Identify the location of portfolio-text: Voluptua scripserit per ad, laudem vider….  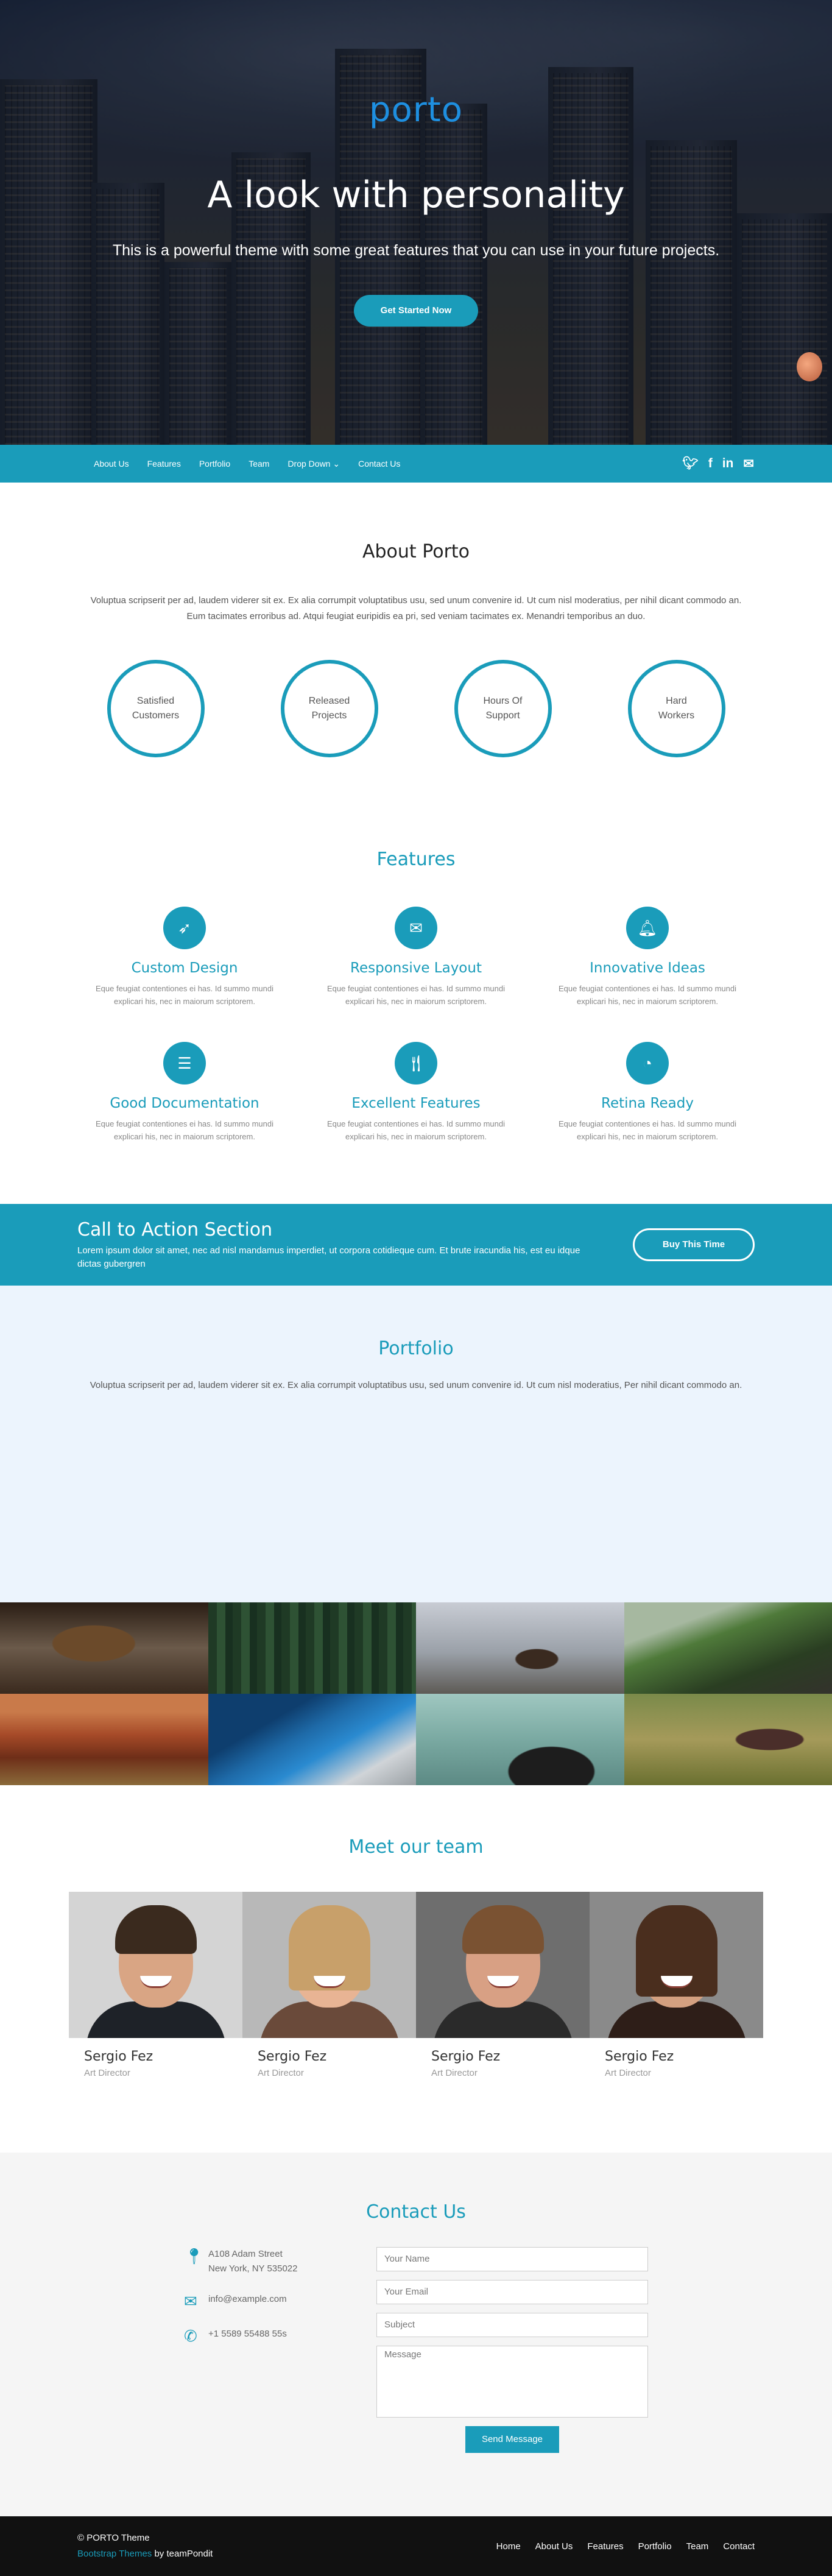
(416, 1385).